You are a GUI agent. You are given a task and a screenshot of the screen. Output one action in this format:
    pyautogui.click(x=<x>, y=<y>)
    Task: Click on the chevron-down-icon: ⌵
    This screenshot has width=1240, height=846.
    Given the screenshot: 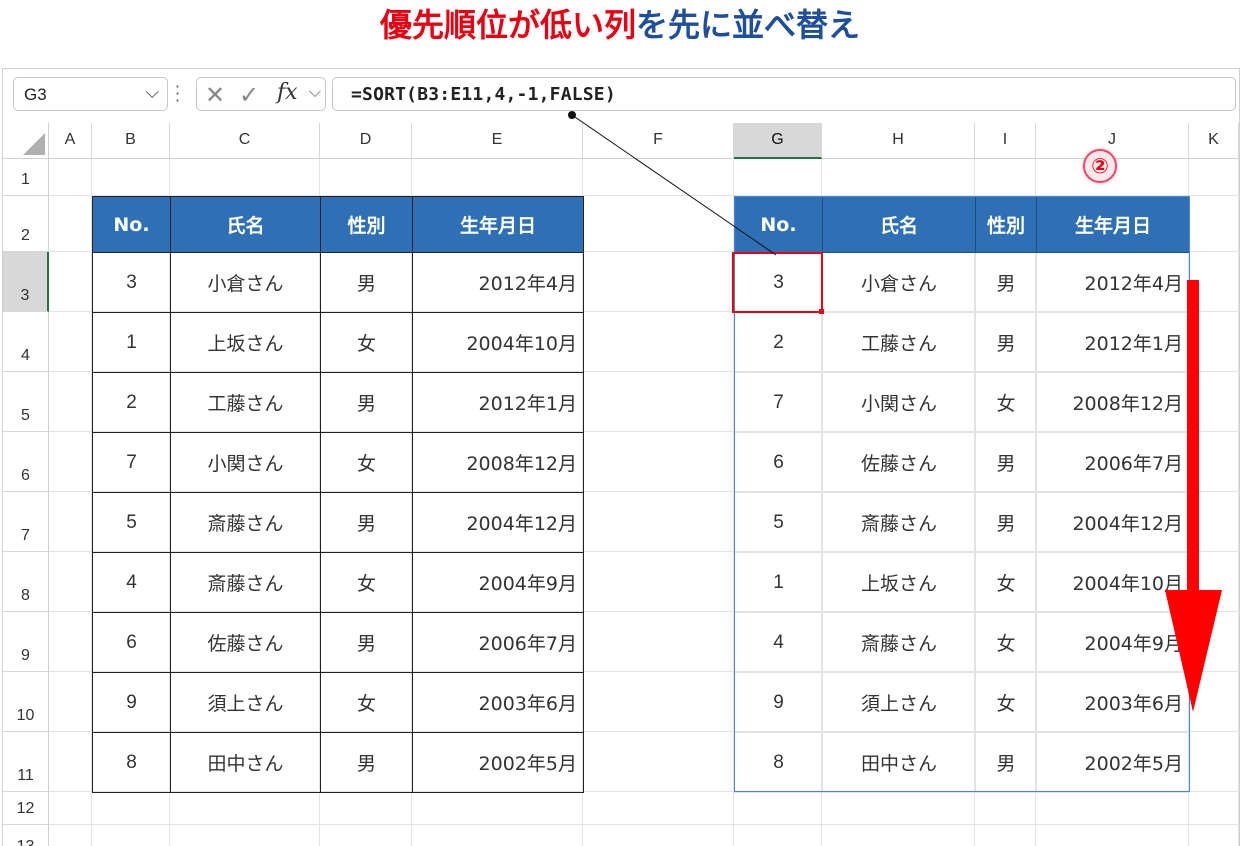 What is the action you would take?
    pyautogui.click(x=152, y=92)
    